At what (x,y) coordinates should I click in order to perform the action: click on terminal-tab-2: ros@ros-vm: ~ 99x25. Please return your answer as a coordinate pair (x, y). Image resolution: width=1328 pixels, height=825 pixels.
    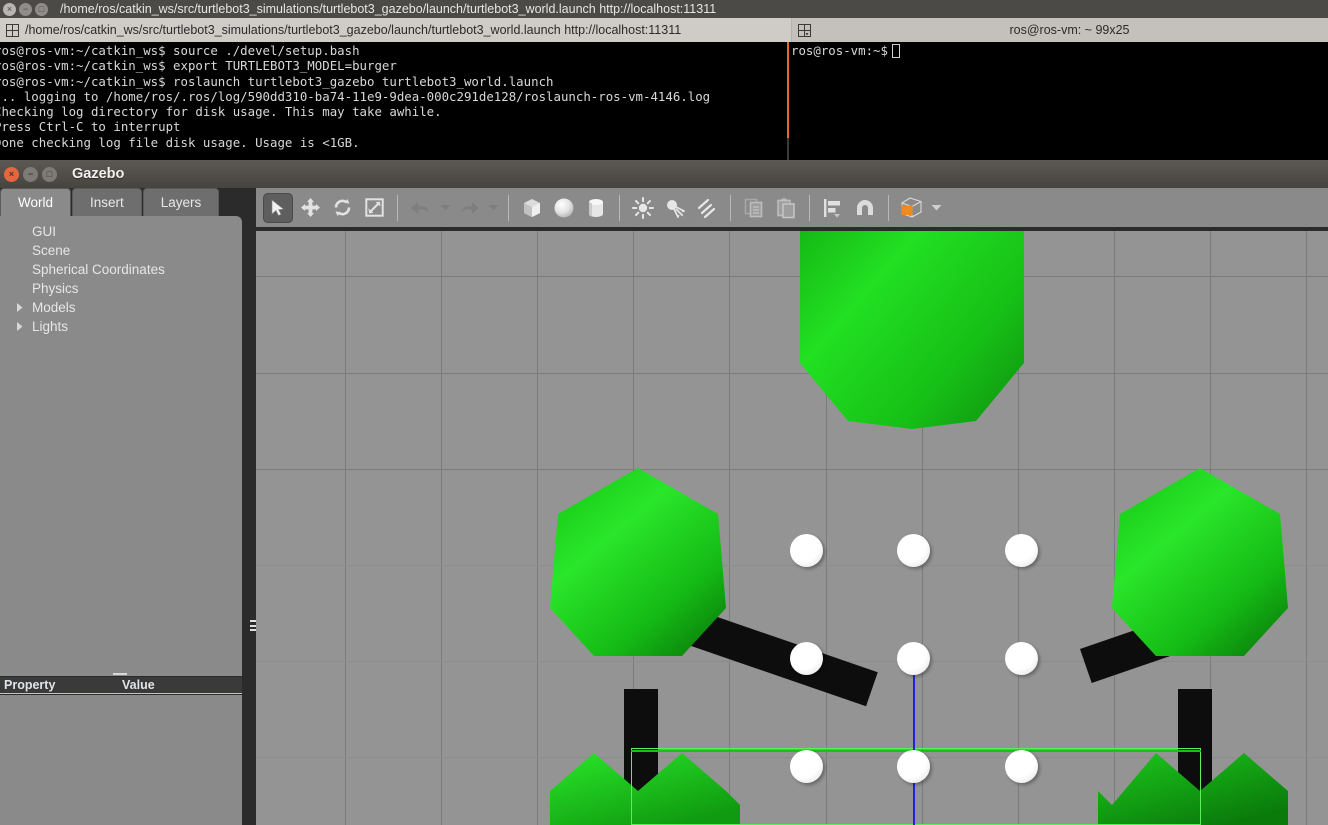
    Looking at the image, I should click on (1060, 30).